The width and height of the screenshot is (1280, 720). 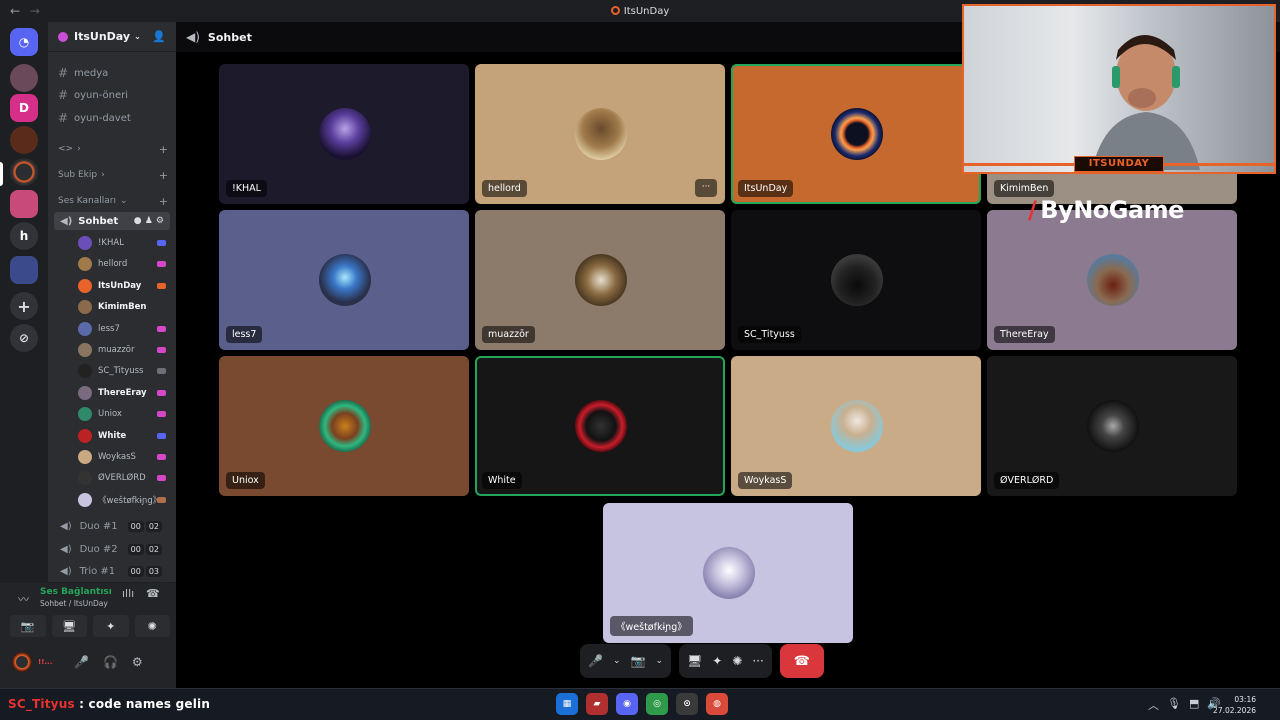 What do you see at coordinates (98, 526) in the screenshot?
I see `voice-channel-name: Duo #1` at bounding box center [98, 526].